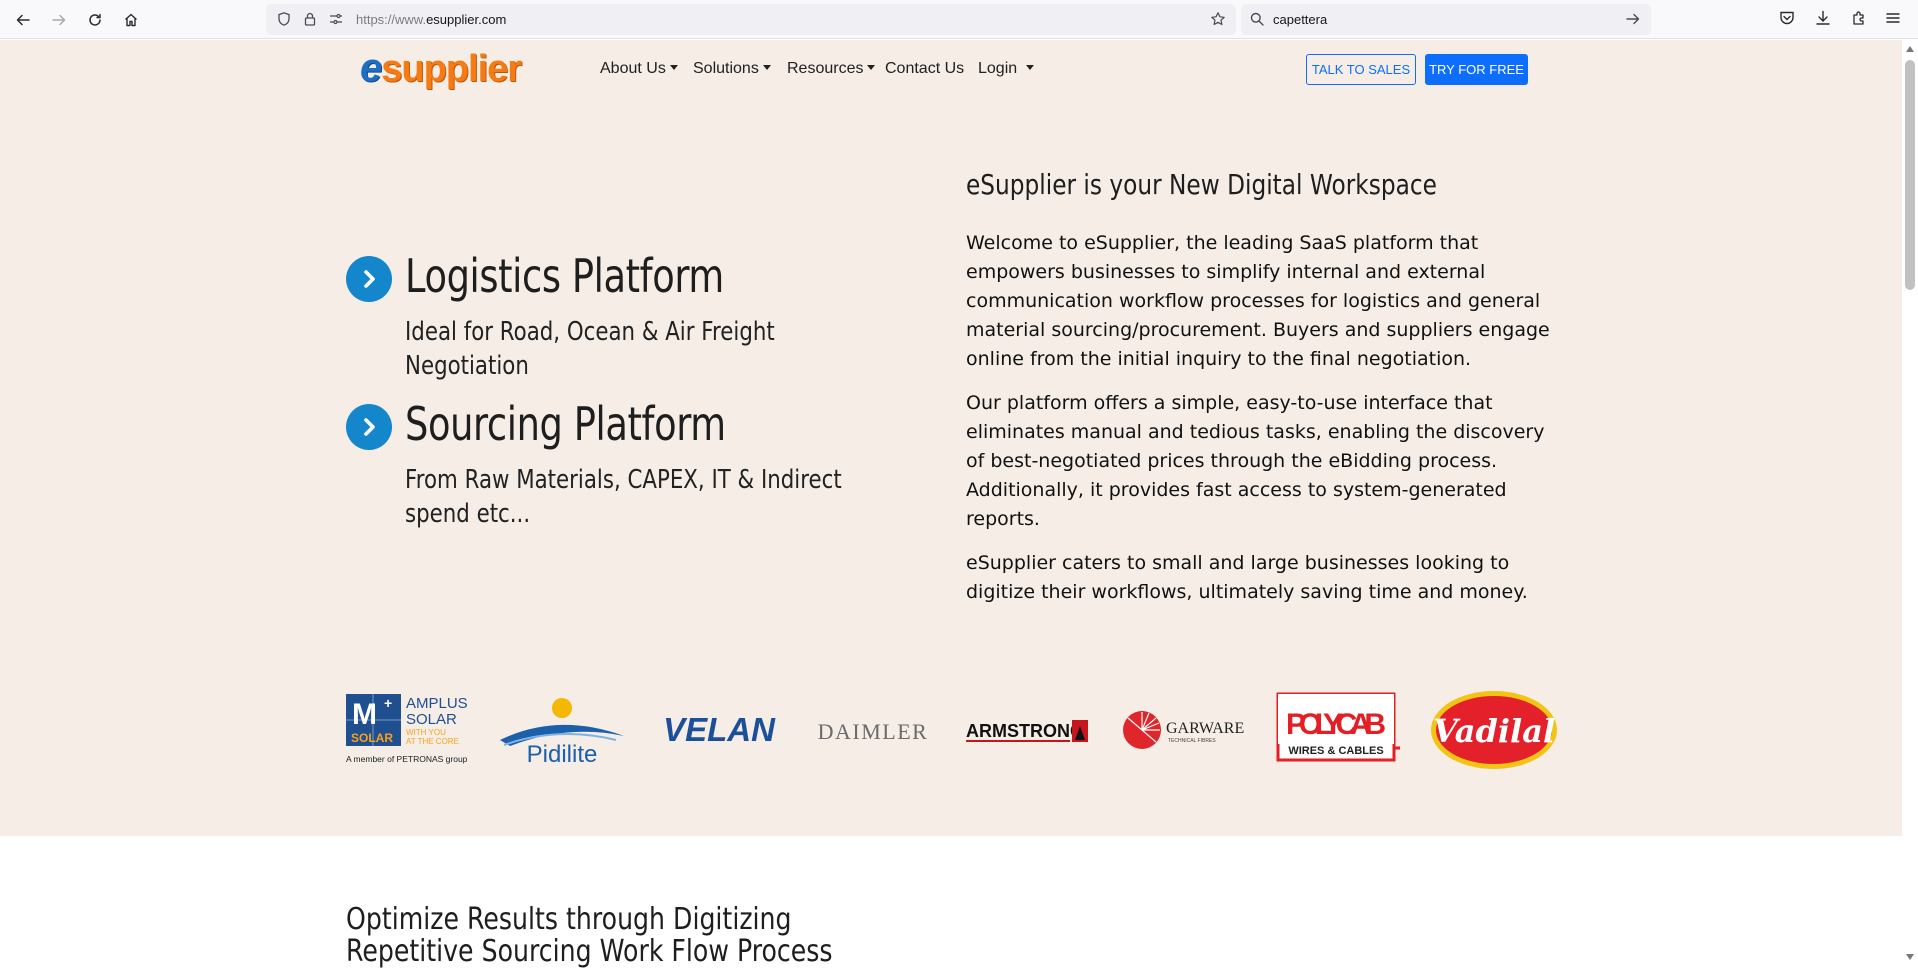 Image resolution: width=1918 pixels, height=968 pixels. I want to click on svg-text: AMPLUS, so click(437, 703).